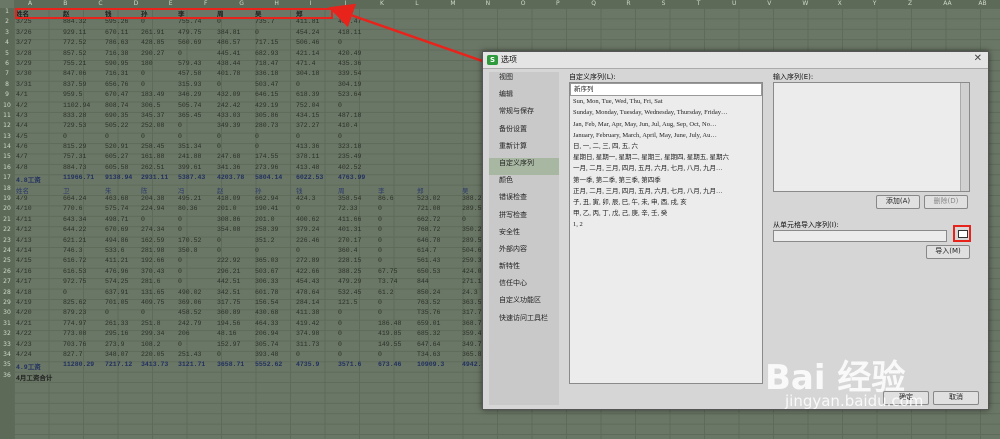 The height and width of the screenshot is (439, 1000). I want to click on cancel-button: 取消, so click(956, 398).